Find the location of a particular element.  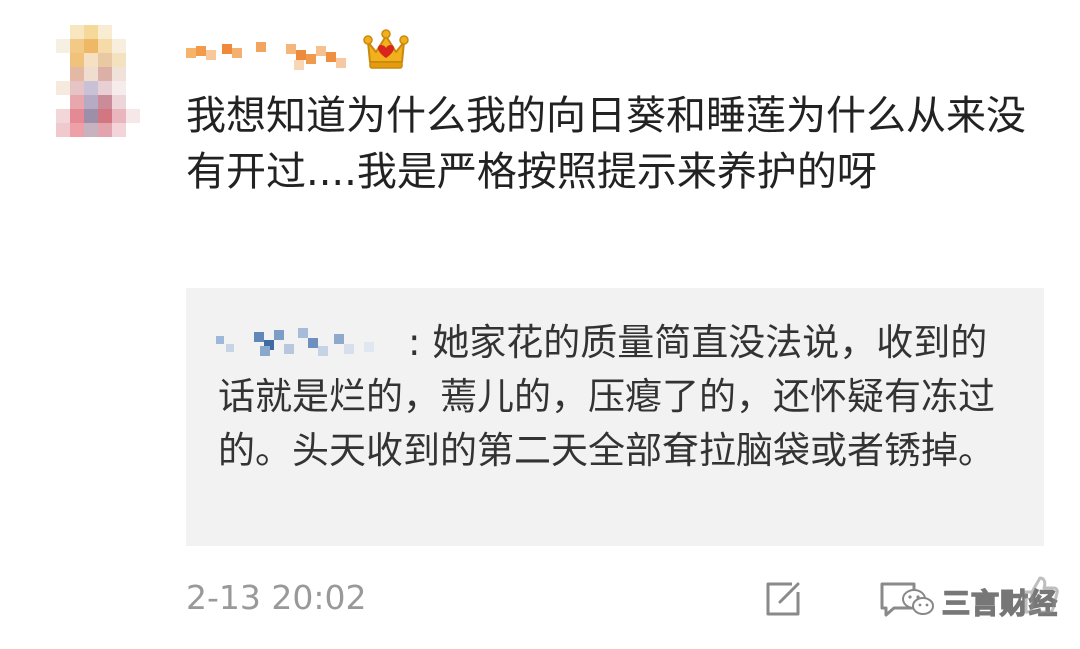

timestamp: 2-13 20:02 is located at coordinates (276, 597).